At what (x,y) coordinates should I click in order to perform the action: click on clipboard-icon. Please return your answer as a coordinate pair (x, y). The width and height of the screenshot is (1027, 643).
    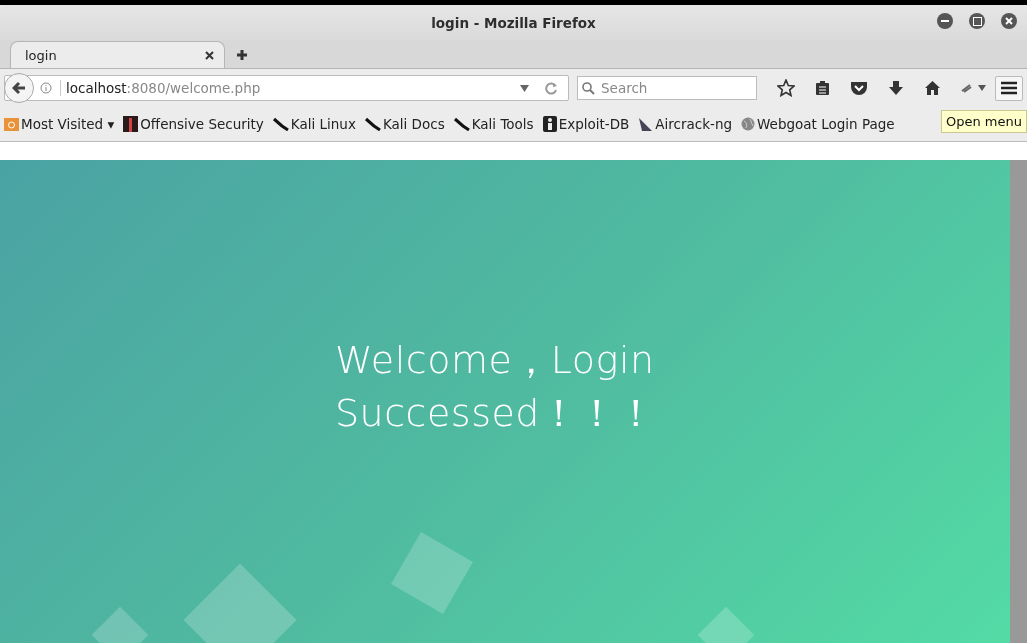
    Looking at the image, I should click on (822, 88).